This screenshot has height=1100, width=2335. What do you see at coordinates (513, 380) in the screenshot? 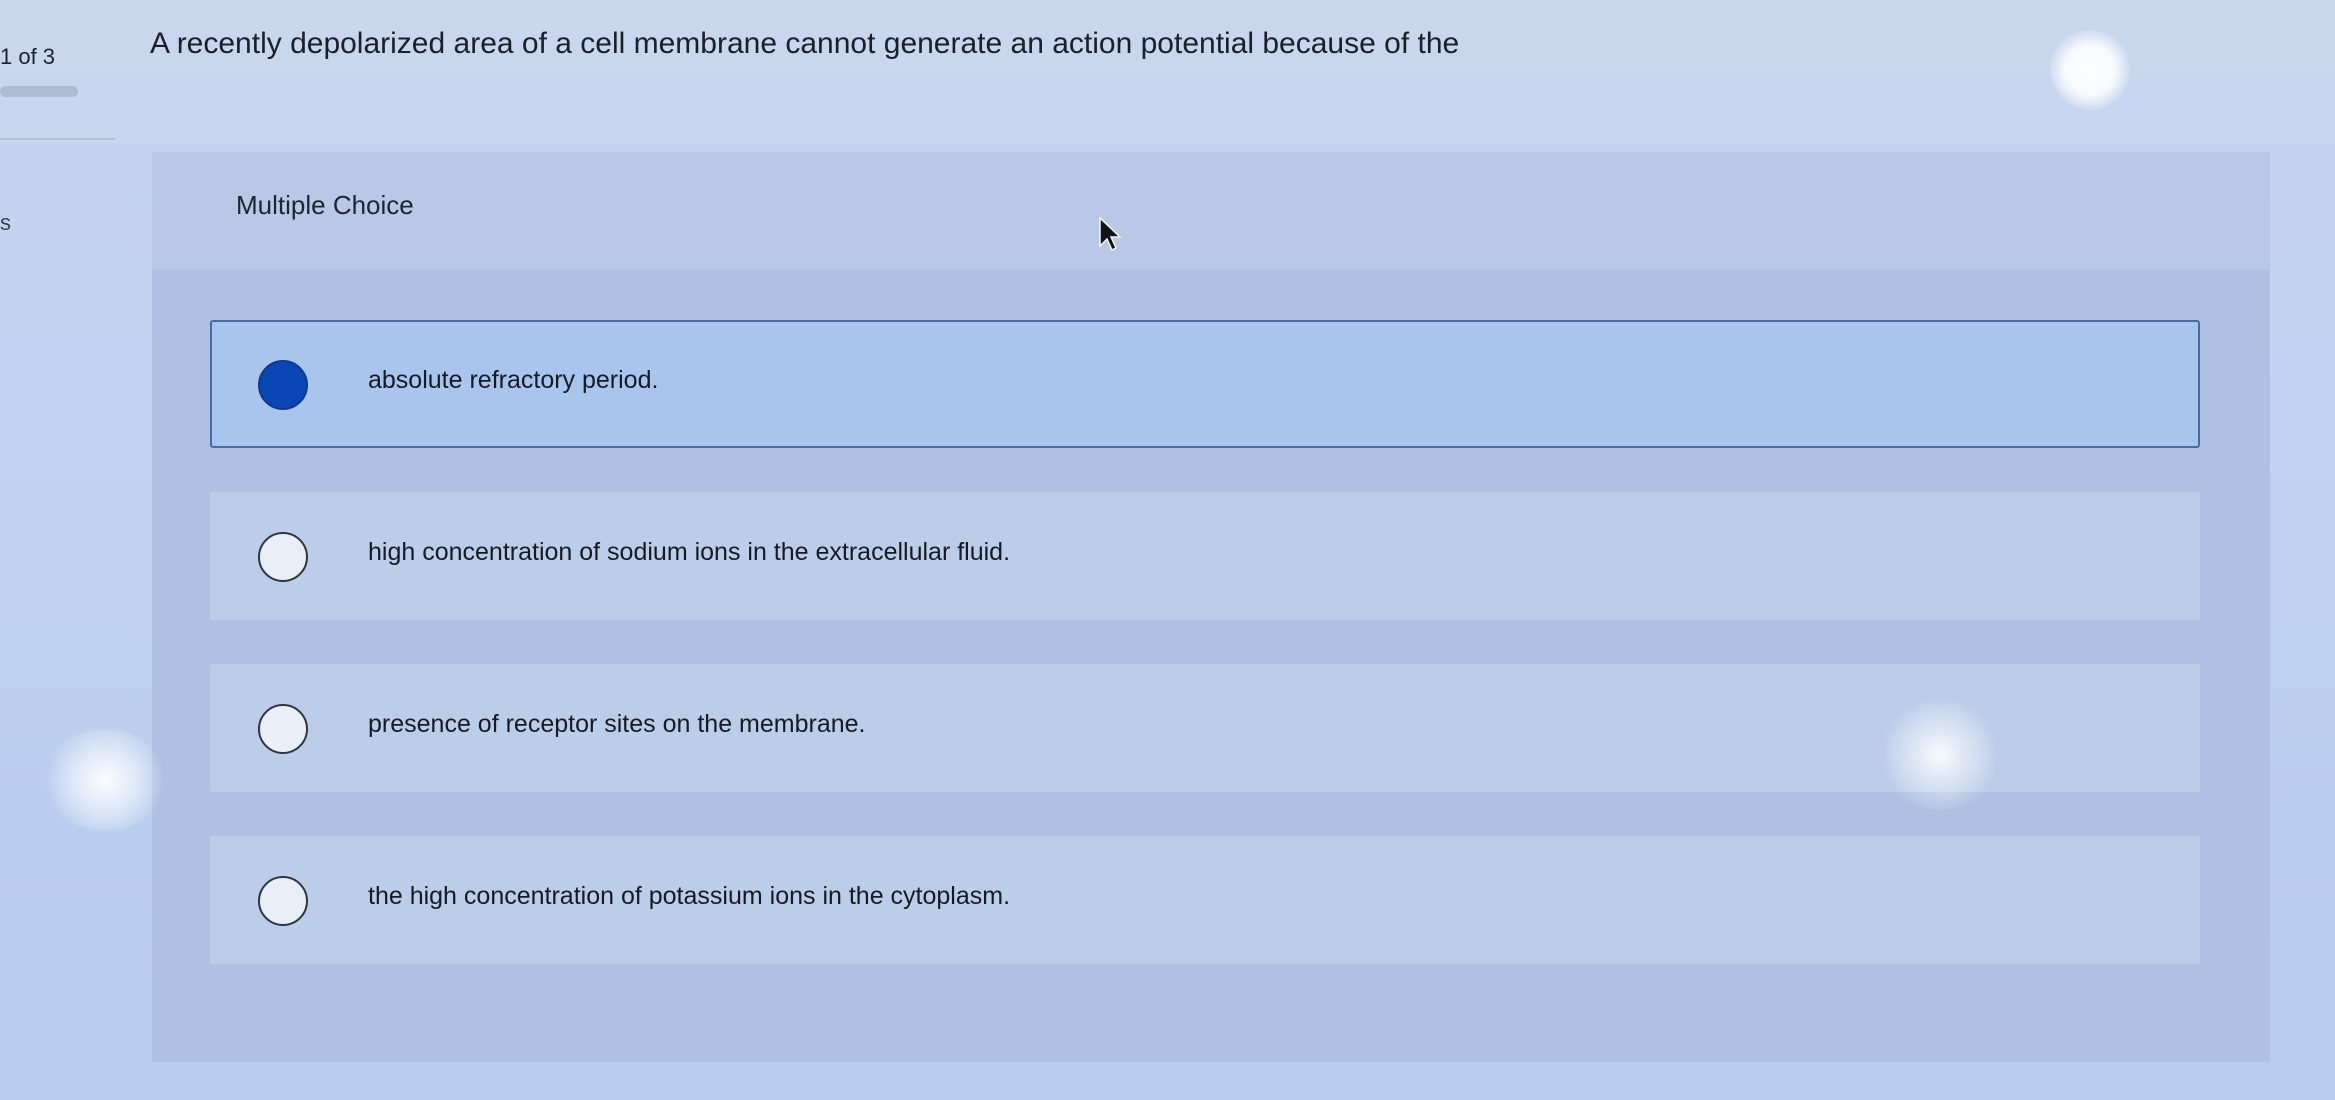
I see `answer-option-label: absolute refractory period.` at bounding box center [513, 380].